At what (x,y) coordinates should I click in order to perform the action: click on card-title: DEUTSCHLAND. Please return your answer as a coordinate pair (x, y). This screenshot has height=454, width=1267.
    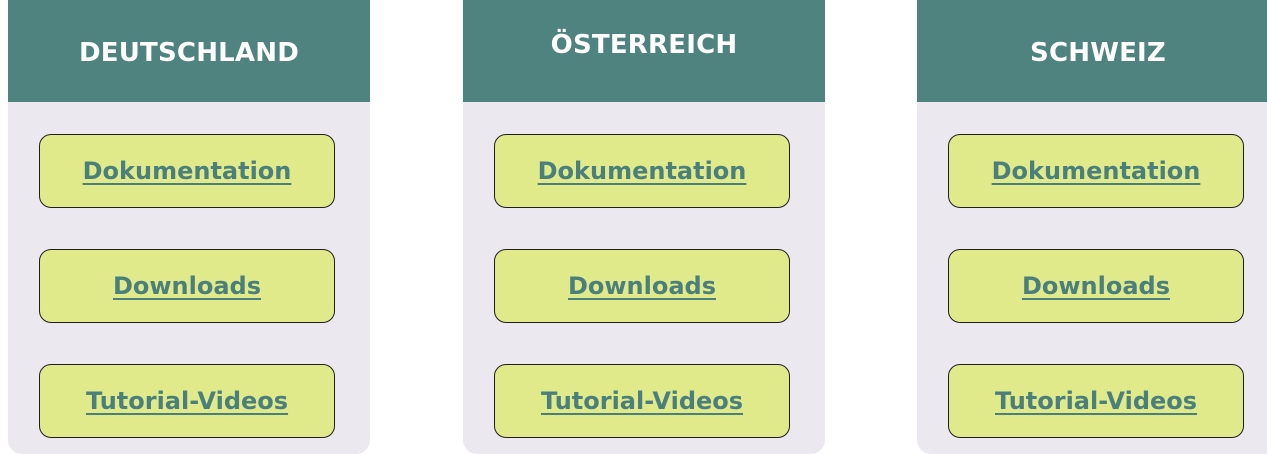
    Looking at the image, I should click on (189, 53).